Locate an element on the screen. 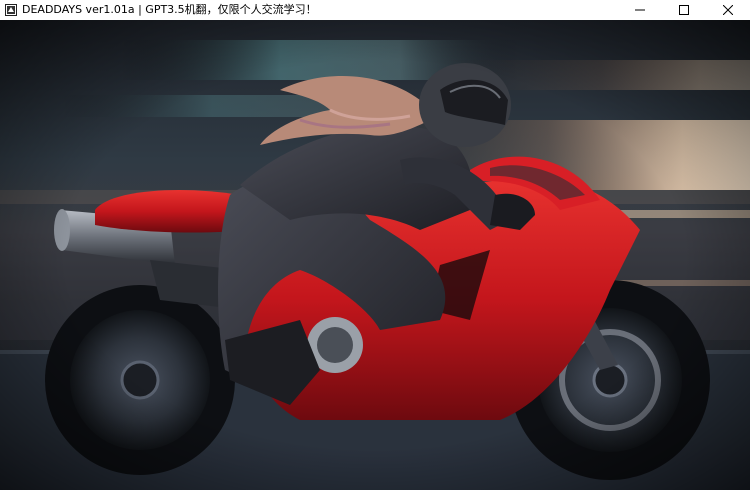 Image resolution: width=750 pixels, height=490 pixels. window-title: DEADDAYS ver1.01a | GPT3.5机翻，仅限个人交流学习！ is located at coordinates (169, 9).